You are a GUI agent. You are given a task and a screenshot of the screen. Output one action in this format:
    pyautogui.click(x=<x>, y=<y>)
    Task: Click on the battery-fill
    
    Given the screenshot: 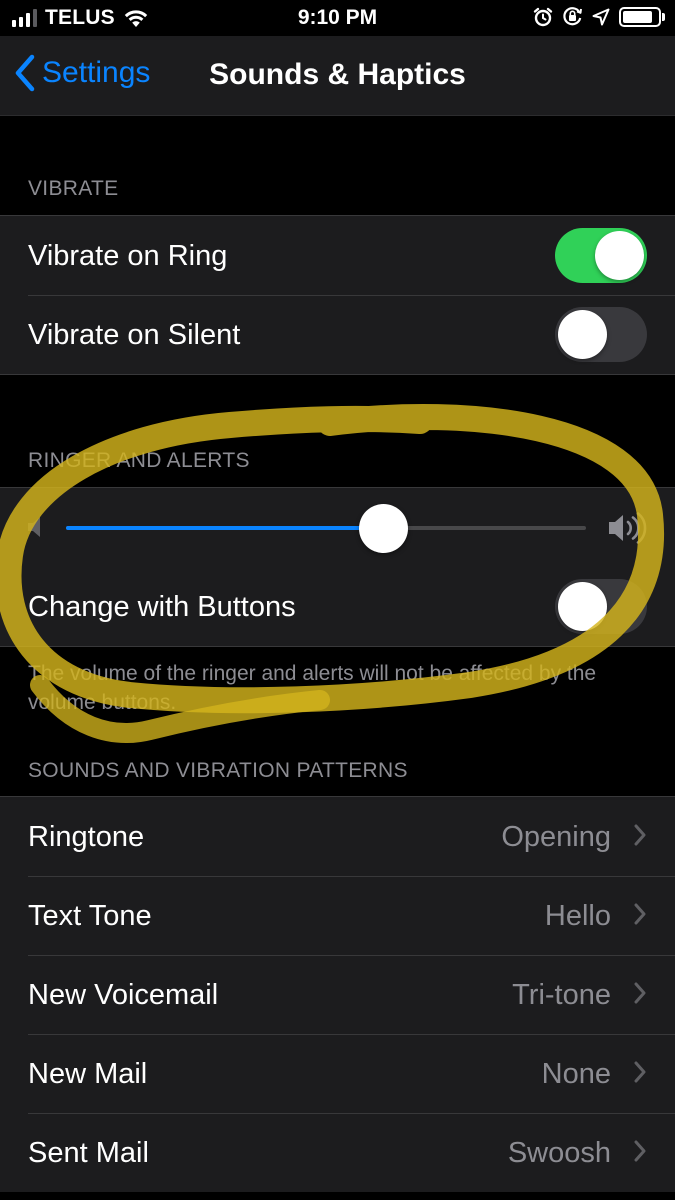 What is the action you would take?
    pyautogui.click(x=637, y=16)
    